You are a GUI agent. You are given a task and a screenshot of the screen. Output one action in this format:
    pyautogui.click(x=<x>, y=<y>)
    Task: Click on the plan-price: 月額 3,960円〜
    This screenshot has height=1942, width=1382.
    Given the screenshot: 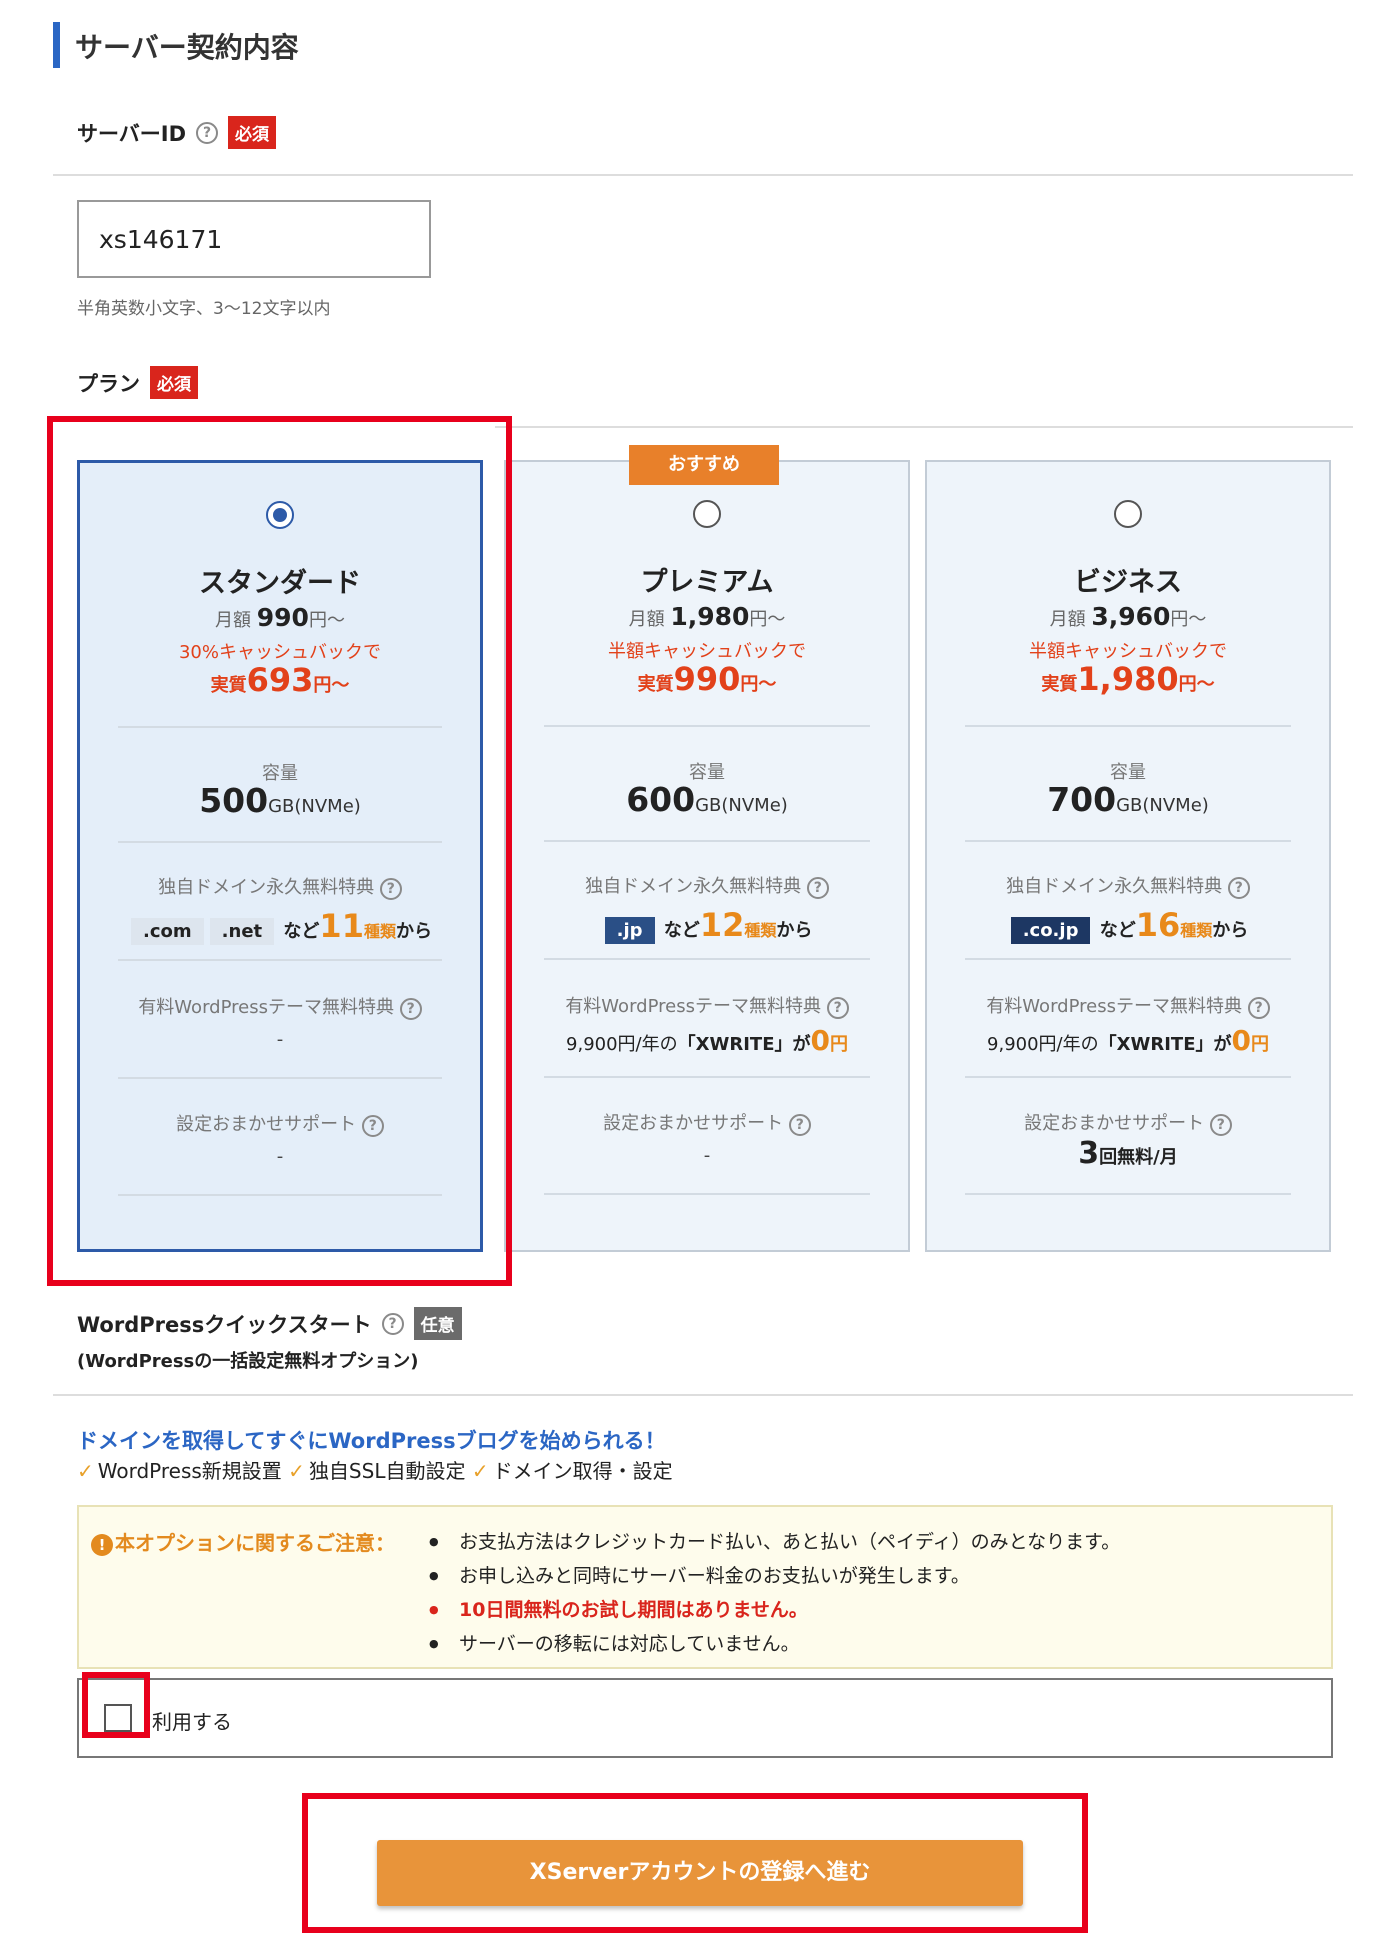 What is the action you would take?
    pyautogui.click(x=1128, y=616)
    